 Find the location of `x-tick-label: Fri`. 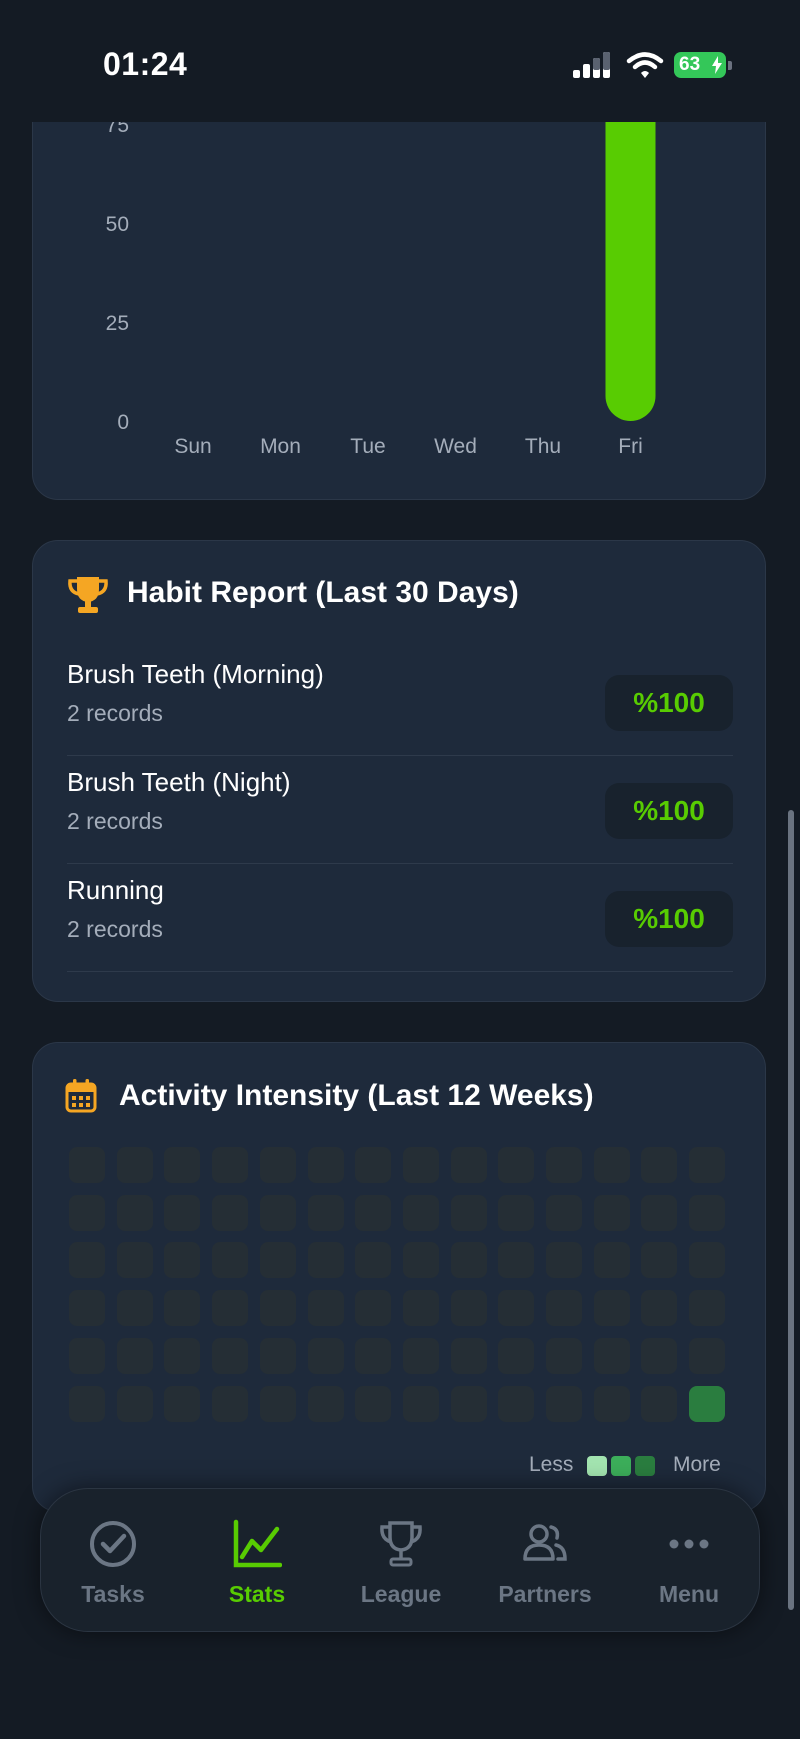

x-tick-label: Fri is located at coordinates (630, 446).